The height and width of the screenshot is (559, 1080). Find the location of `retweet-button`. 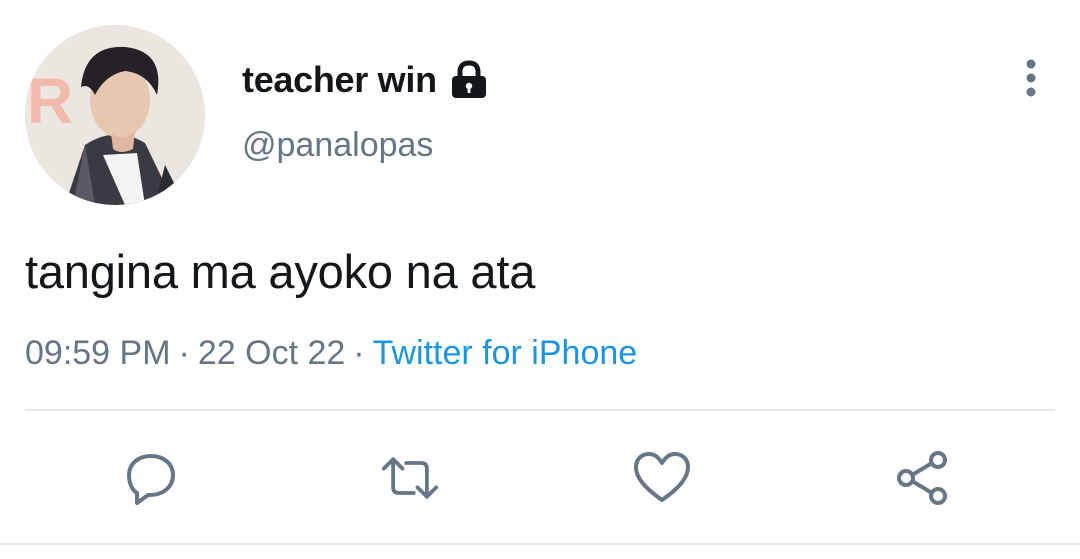

retweet-button is located at coordinates (410, 478).